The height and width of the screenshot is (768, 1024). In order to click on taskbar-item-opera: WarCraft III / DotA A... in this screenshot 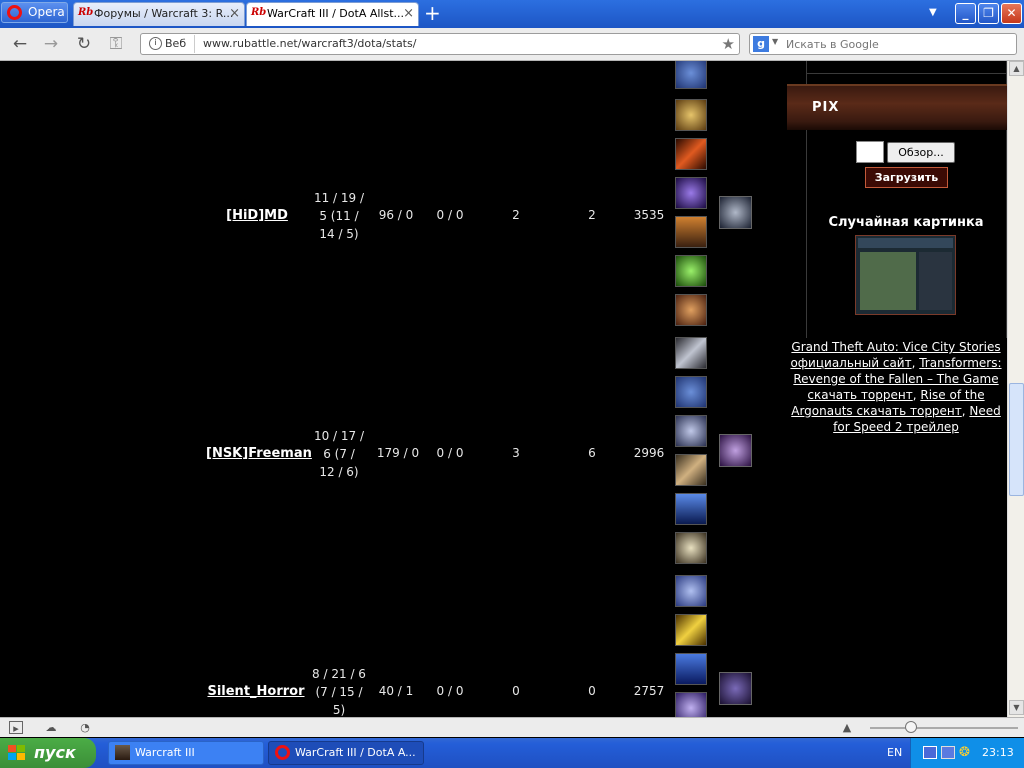, I will do `click(346, 753)`.